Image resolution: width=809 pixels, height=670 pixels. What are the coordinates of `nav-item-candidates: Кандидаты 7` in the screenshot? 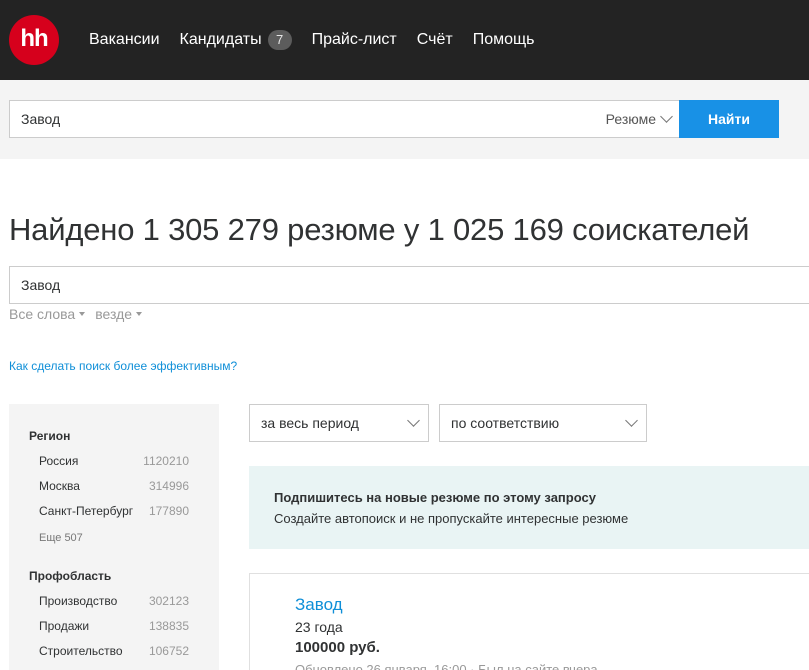 It's located at (236, 40).